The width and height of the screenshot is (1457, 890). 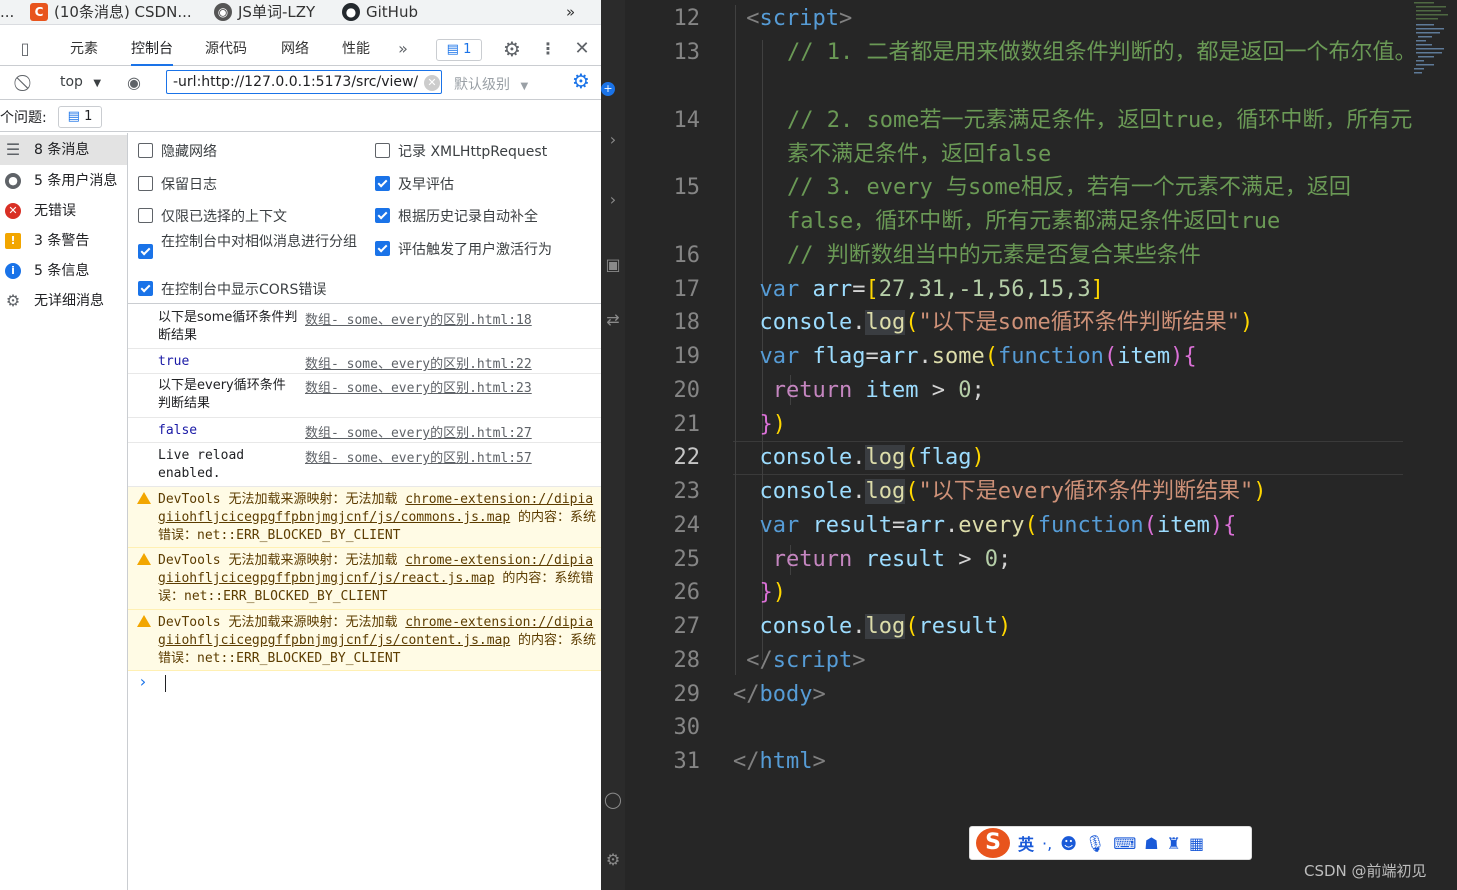 What do you see at coordinates (232, 289) in the screenshot?
I see `setting-show-cors-errors: 在控制台中显示CORS错误` at bounding box center [232, 289].